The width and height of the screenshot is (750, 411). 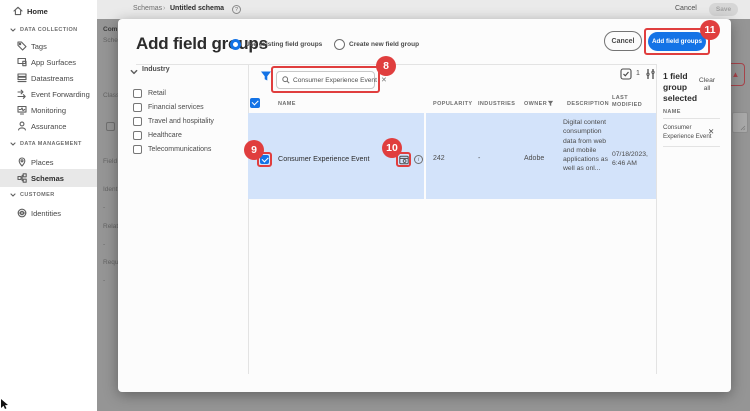 I want to click on selected-field-group: Consumer Experience Event, so click(x=687, y=132).